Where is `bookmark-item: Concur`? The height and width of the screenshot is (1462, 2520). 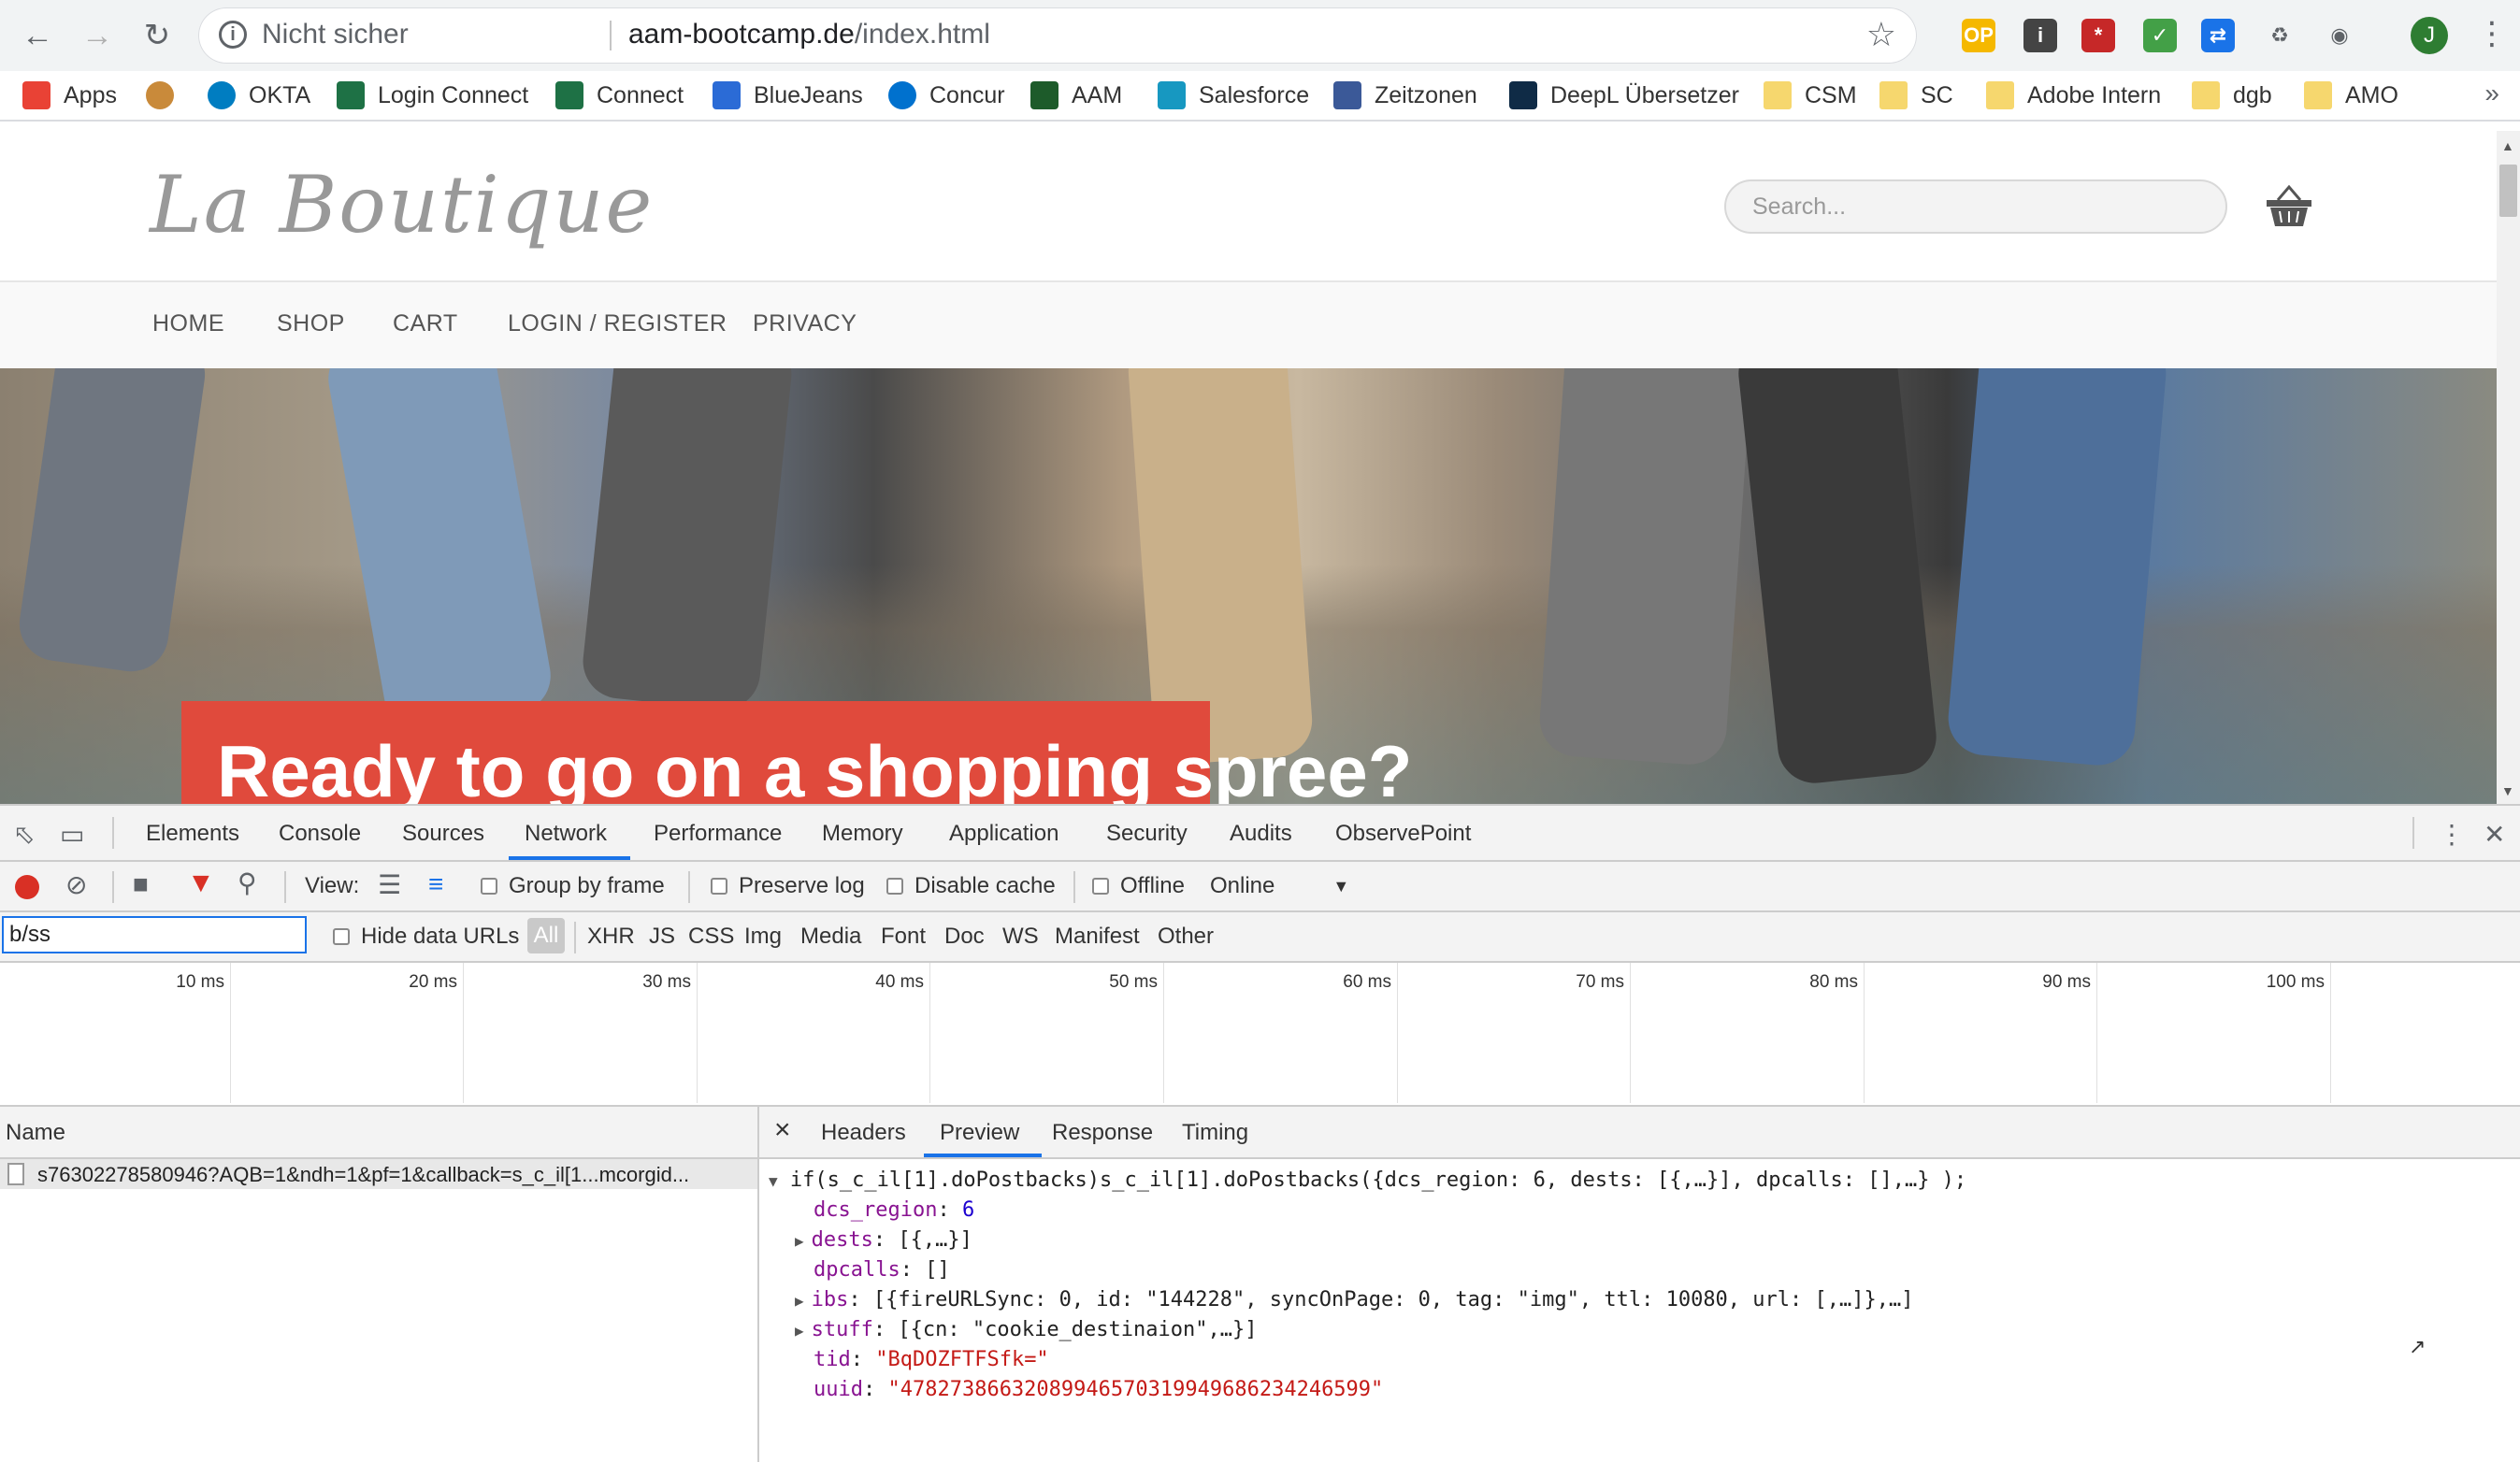 bookmark-item: Concur is located at coordinates (946, 95).